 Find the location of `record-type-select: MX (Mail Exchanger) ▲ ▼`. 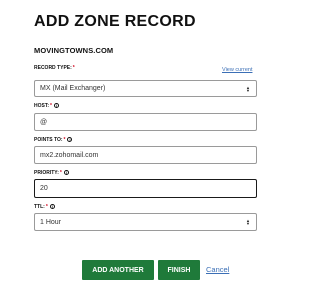

record-type-select: MX (Mail Exchanger) ▲ ▼ is located at coordinates (145, 88).